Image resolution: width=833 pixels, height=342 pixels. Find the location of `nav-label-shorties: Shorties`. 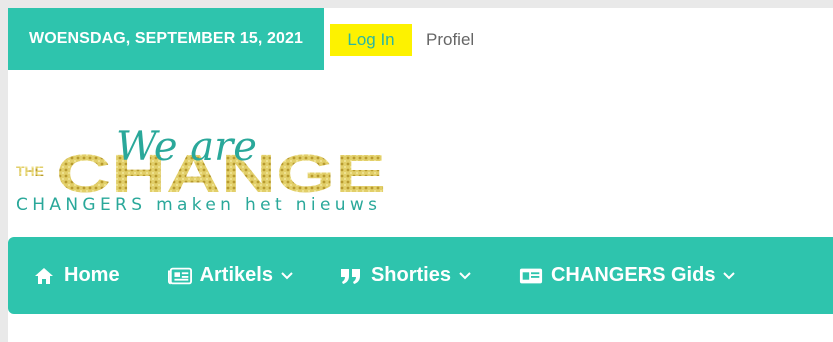

nav-label-shorties: Shorties is located at coordinates (410, 275).